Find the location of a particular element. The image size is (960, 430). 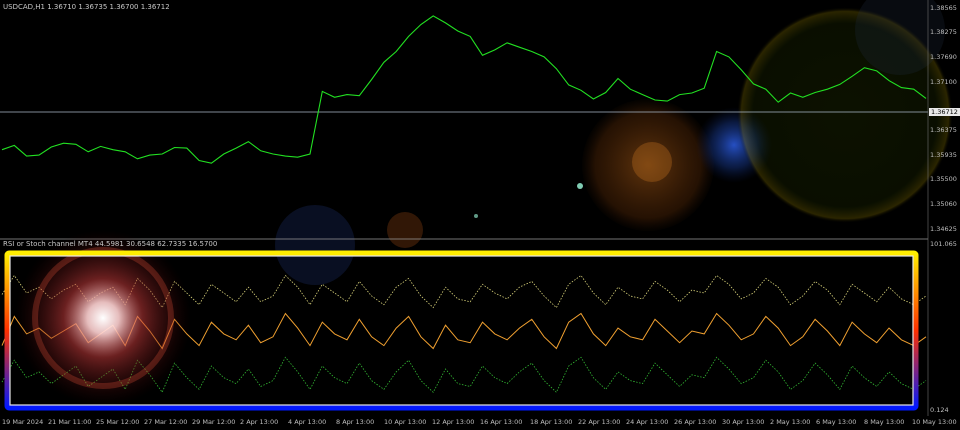

time-axis-label: 16 Apr 13:00 is located at coordinates (501, 422).